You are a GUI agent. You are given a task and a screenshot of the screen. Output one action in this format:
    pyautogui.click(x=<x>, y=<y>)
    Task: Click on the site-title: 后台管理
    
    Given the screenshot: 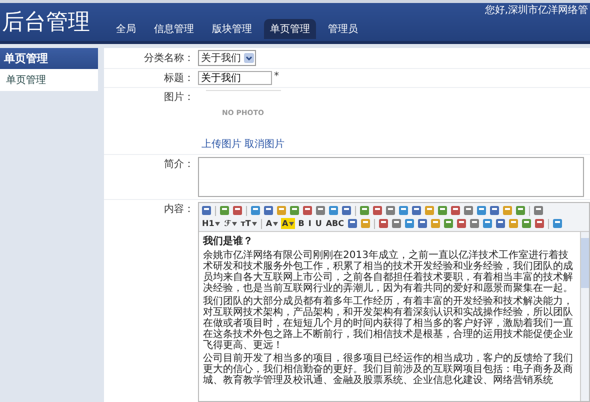 What is the action you would take?
    pyautogui.click(x=46, y=23)
    